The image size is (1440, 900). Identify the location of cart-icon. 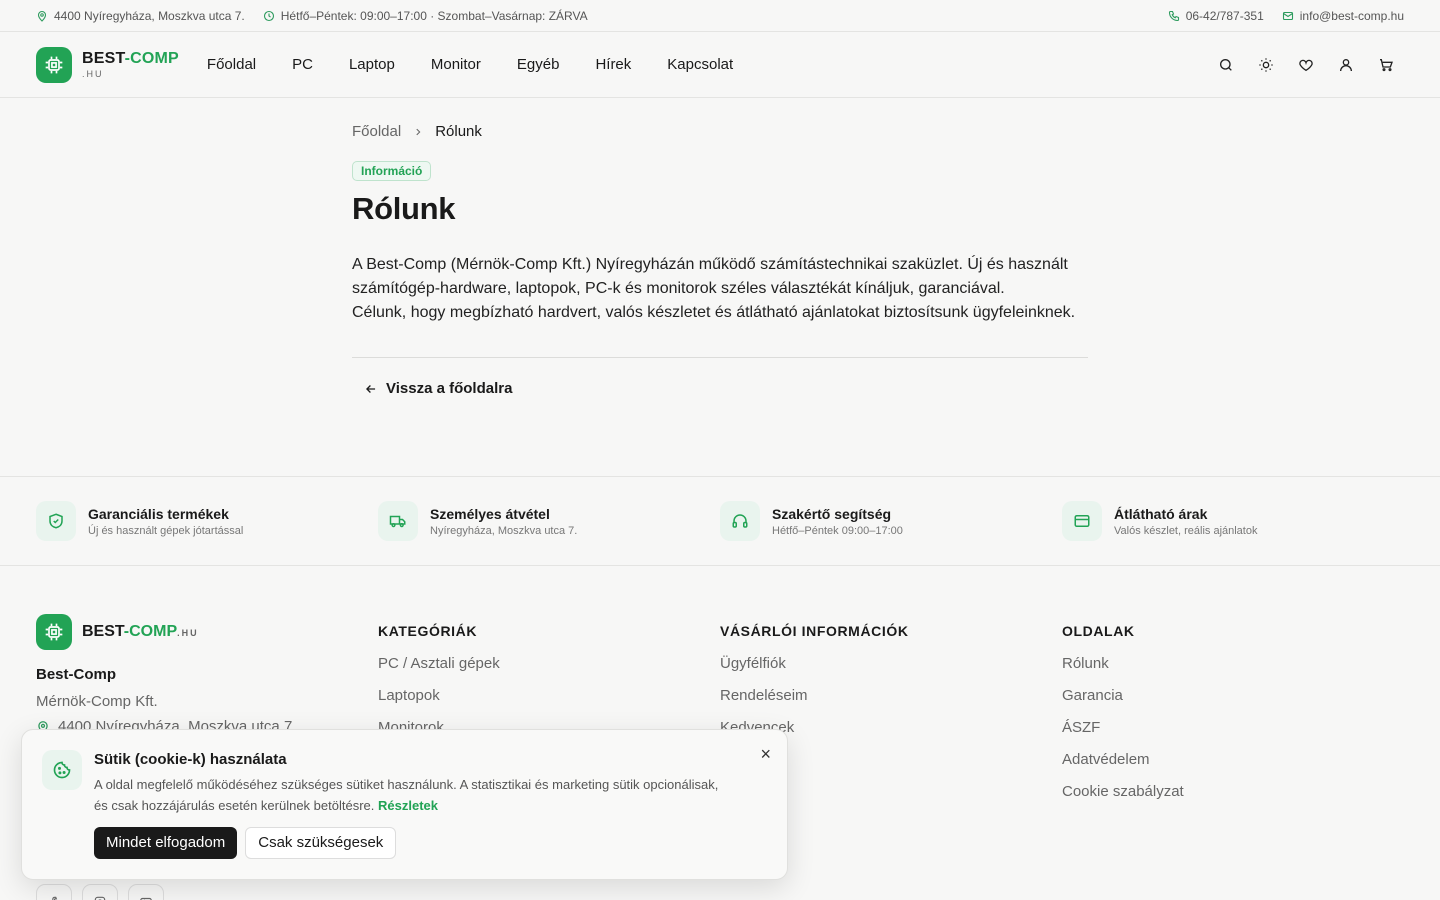
(1386, 65).